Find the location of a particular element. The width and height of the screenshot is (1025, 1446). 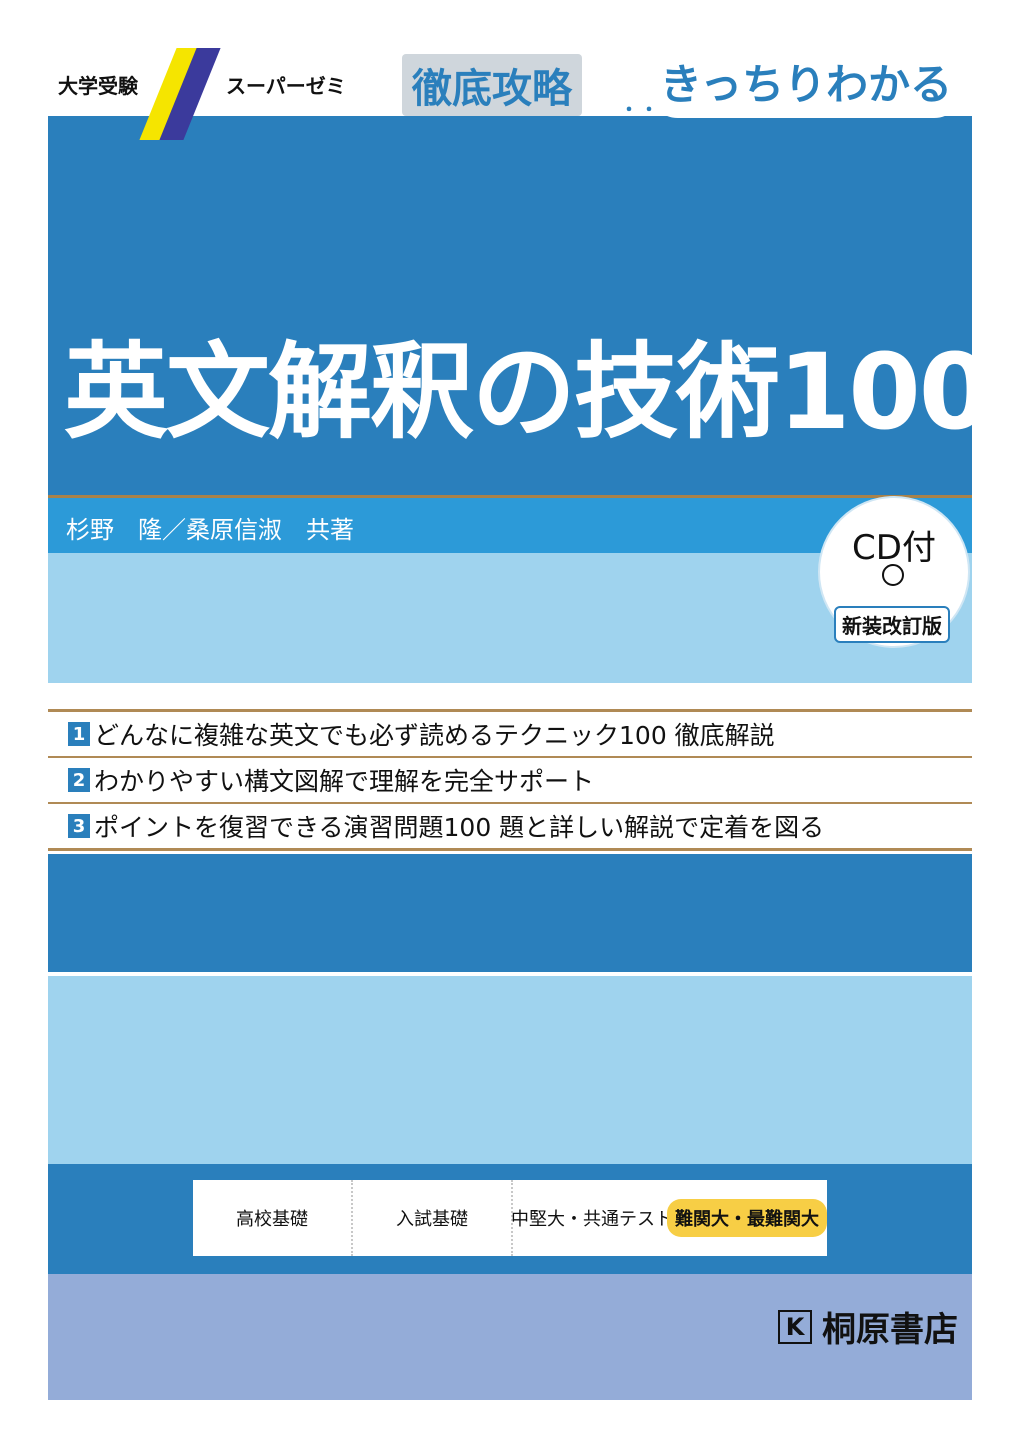

level-nyushi-kiso: 入試基礎 is located at coordinates (433, 1218).